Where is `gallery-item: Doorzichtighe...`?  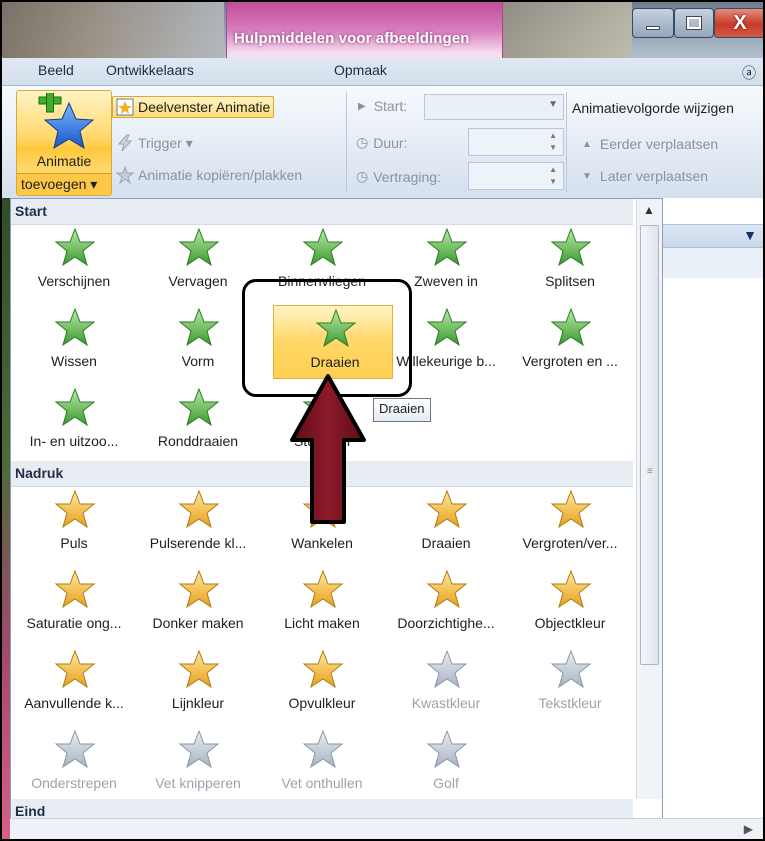 gallery-item: Doorzichtighe... is located at coordinates (446, 604).